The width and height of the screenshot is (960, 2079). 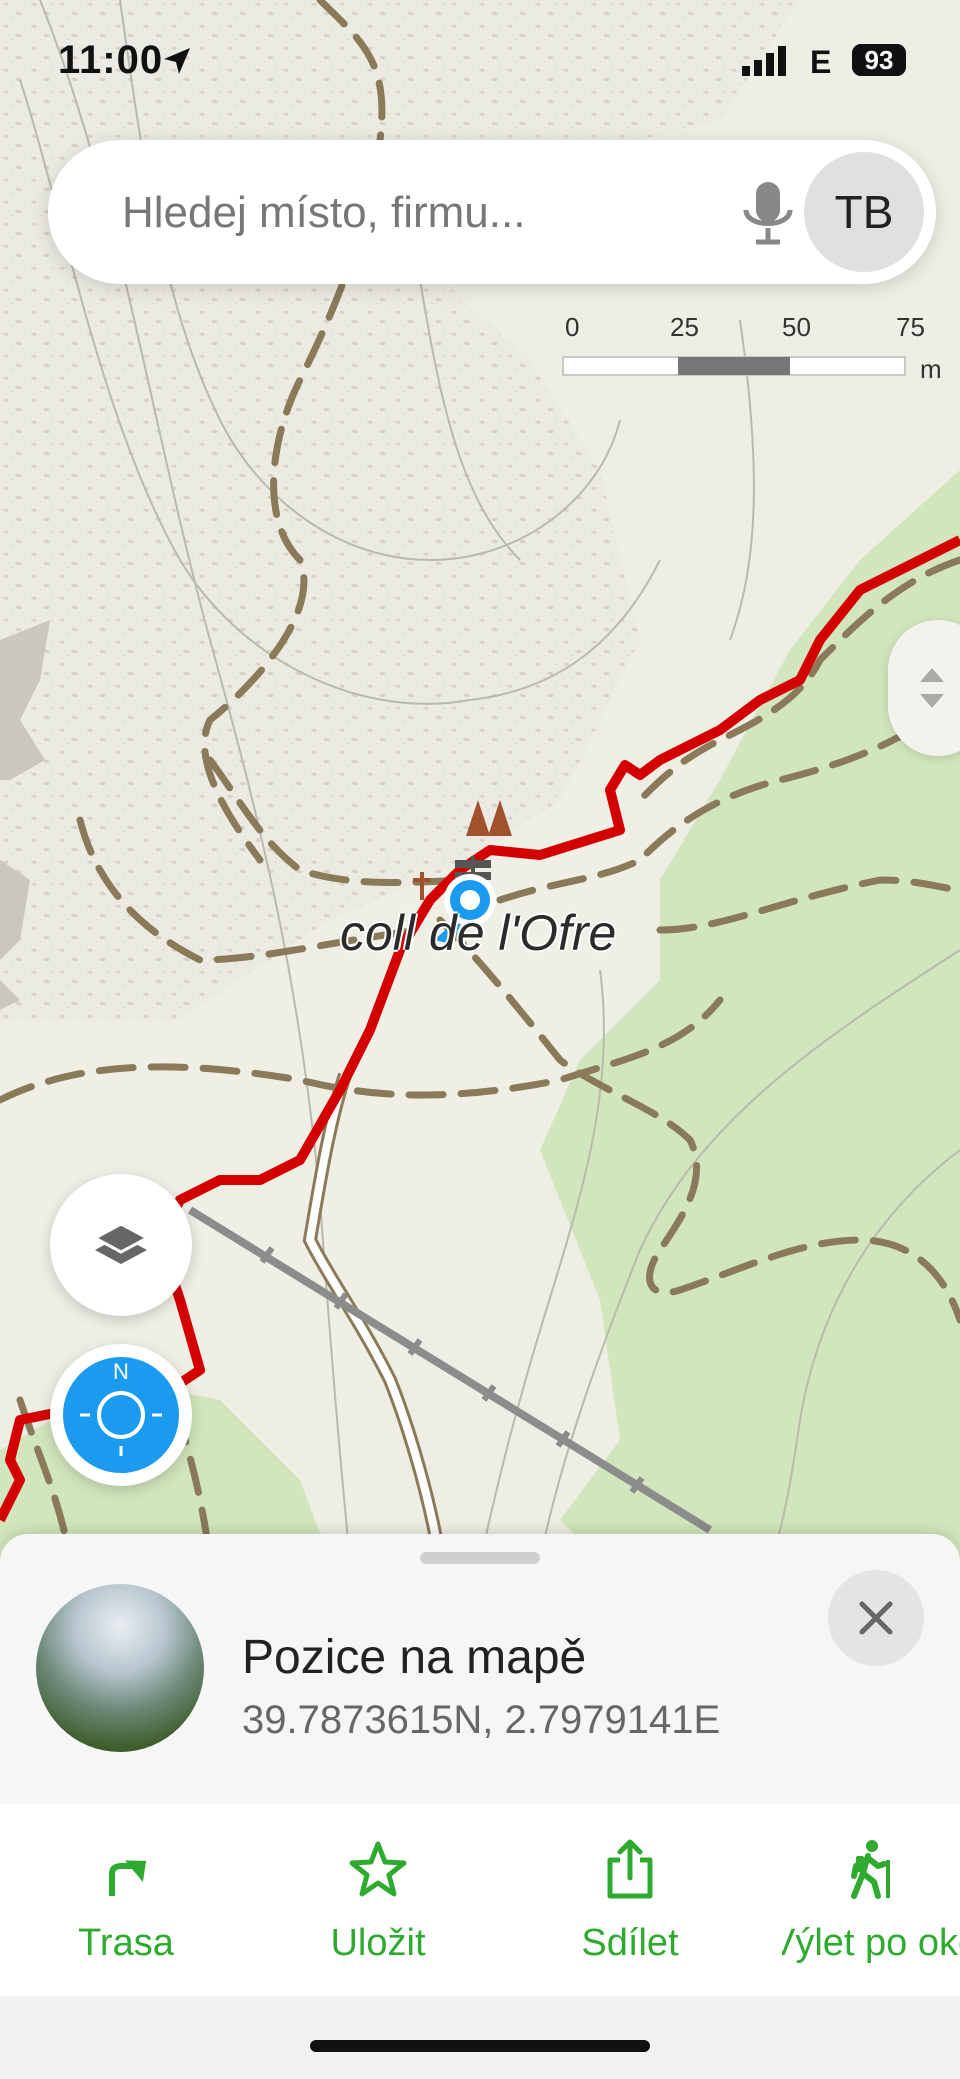 I want to click on action-bar: Trasa Uložit Sdílet Výlet po oko, so click(x=480, y=1900).